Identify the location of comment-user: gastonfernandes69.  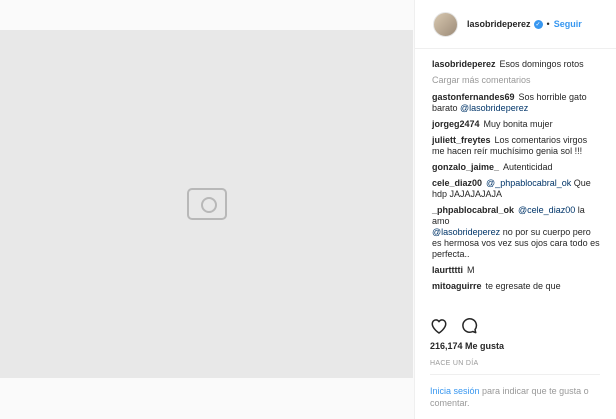
(473, 97).